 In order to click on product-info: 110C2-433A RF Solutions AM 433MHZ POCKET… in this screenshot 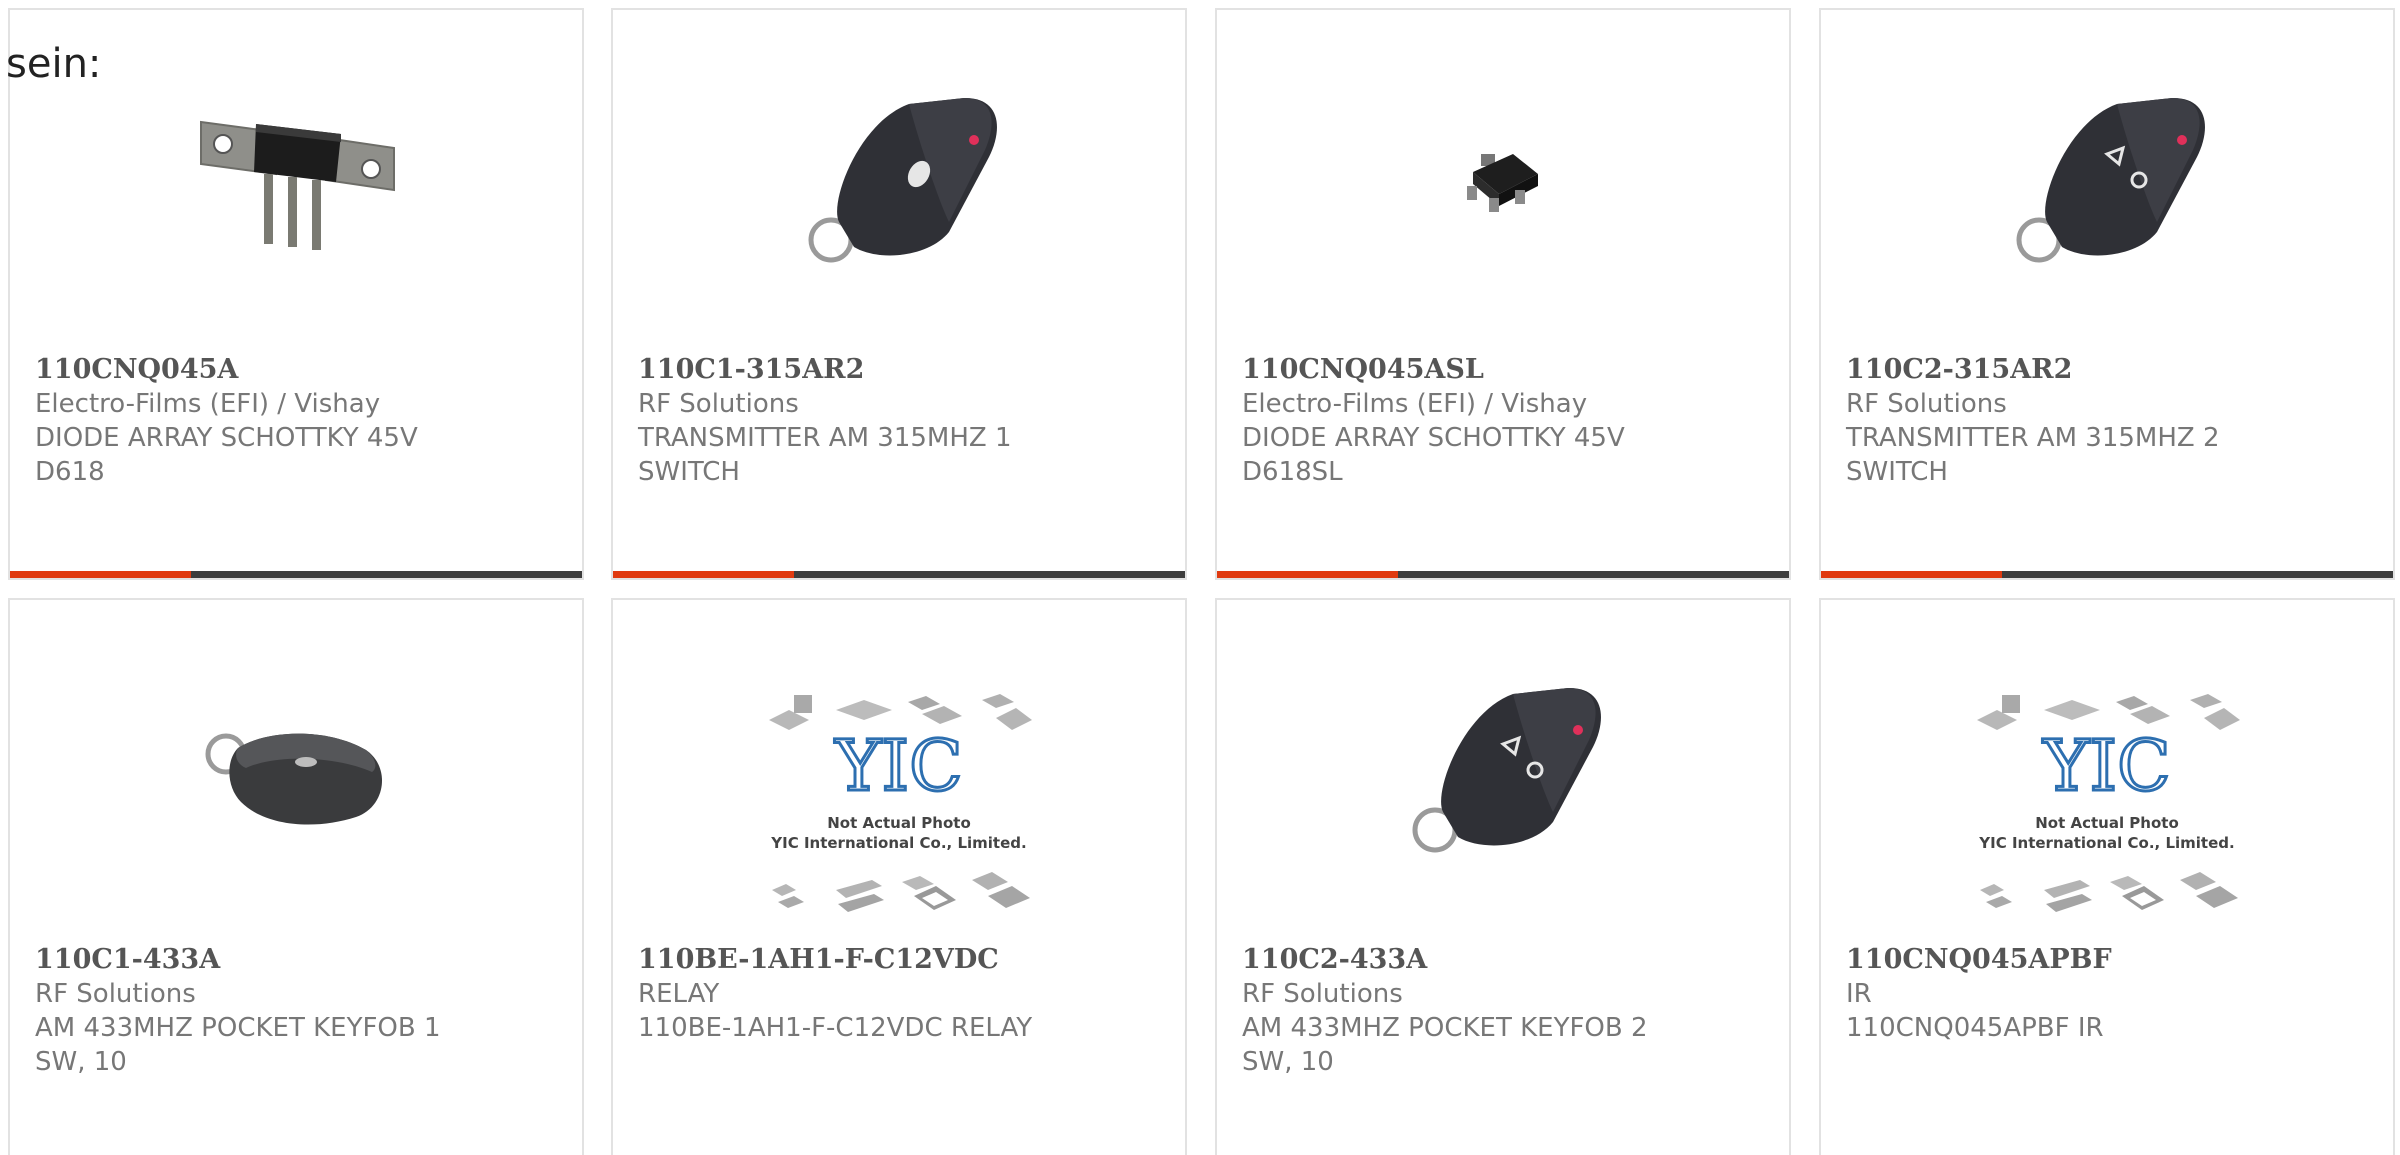, I will do `click(1505, 1011)`.